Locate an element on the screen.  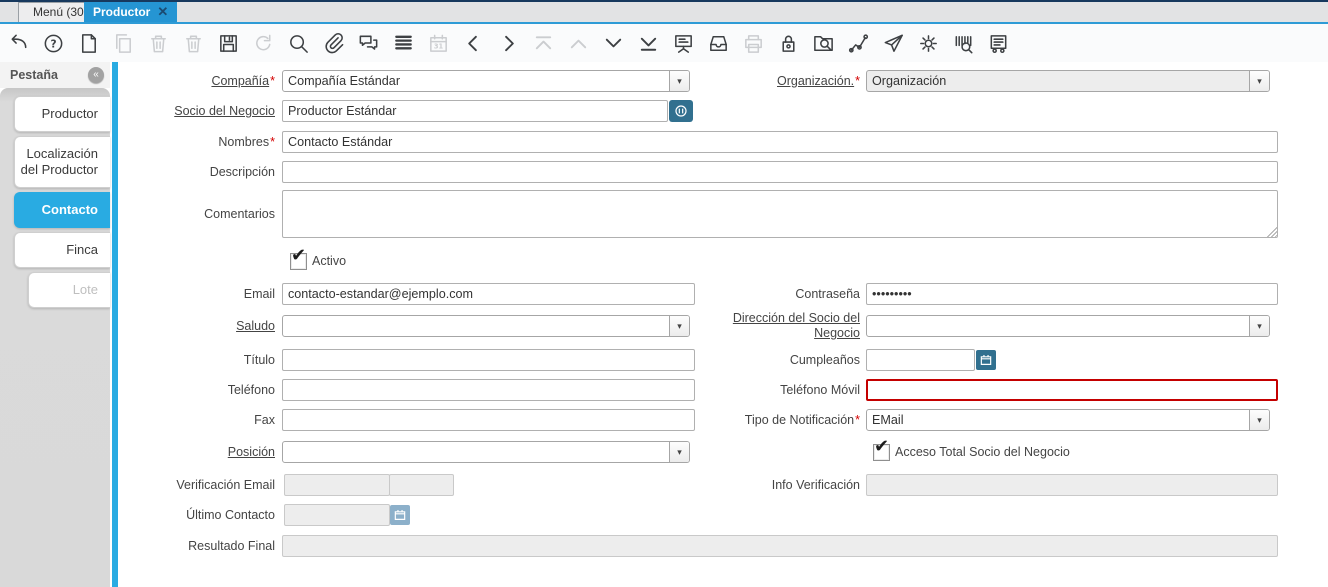
compania-label: Compañía* is located at coordinates (243, 81).